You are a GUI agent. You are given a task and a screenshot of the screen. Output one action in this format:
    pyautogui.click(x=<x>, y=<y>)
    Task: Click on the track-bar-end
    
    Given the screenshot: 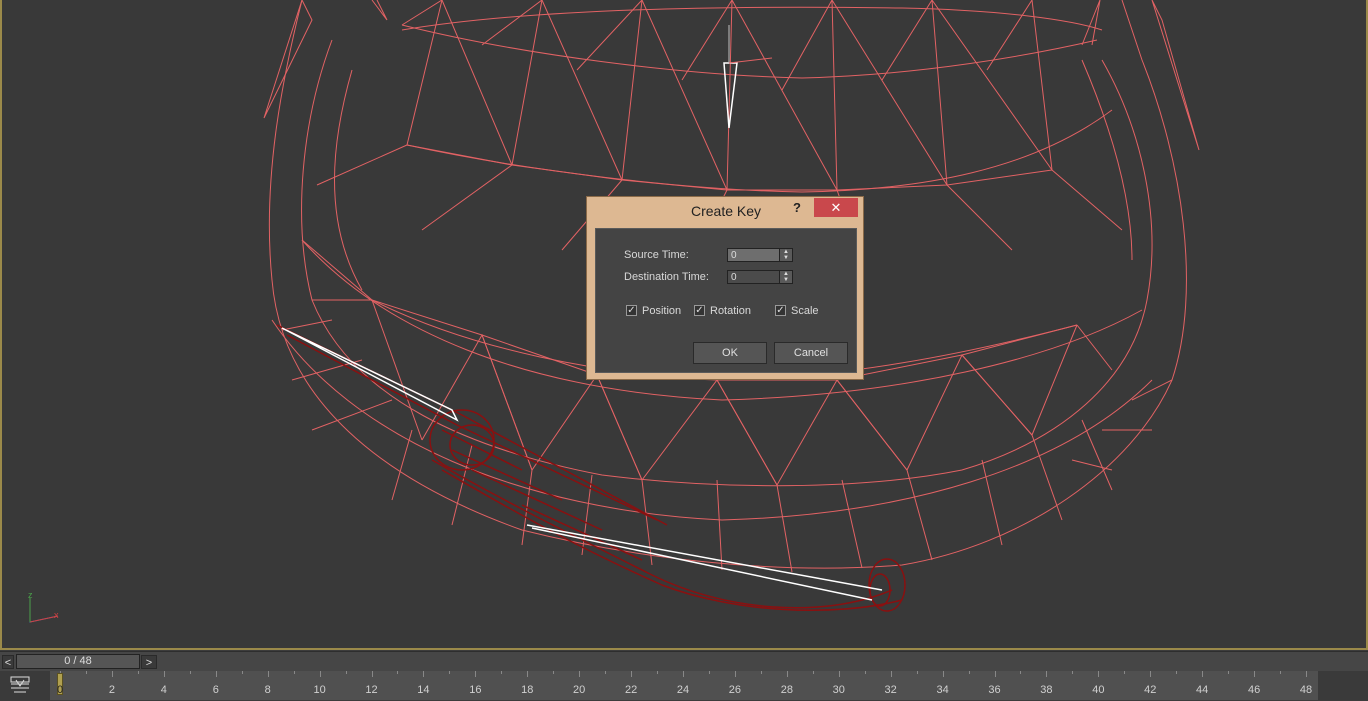 What is the action you would take?
    pyautogui.click(x=1343, y=685)
    